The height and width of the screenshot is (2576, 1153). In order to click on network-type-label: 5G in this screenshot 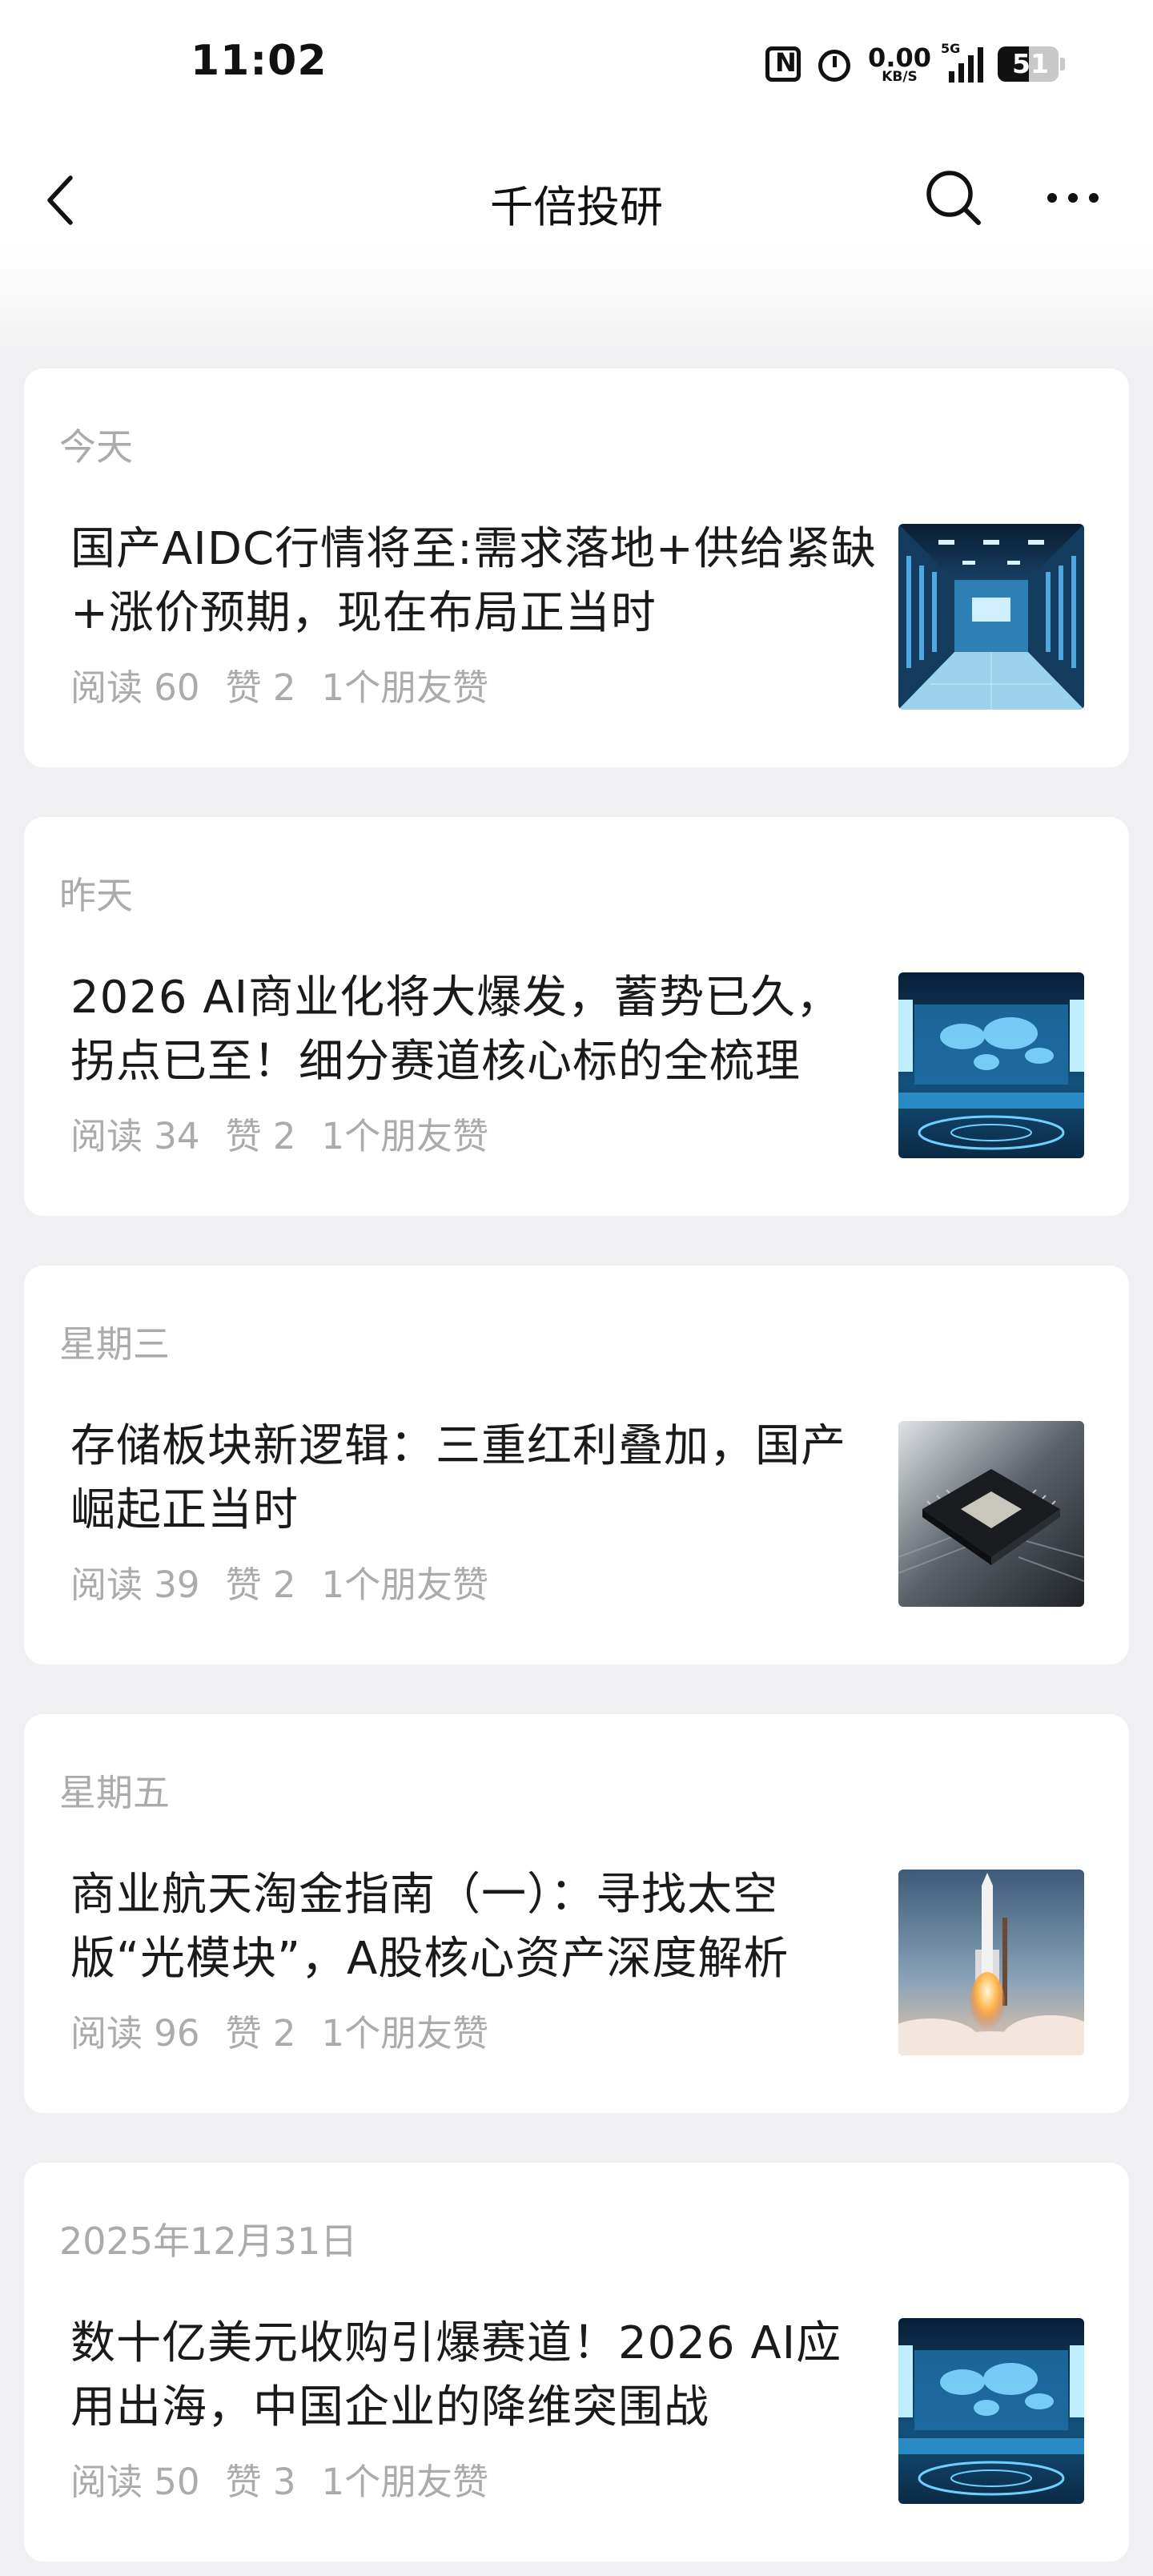, I will do `click(951, 48)`.